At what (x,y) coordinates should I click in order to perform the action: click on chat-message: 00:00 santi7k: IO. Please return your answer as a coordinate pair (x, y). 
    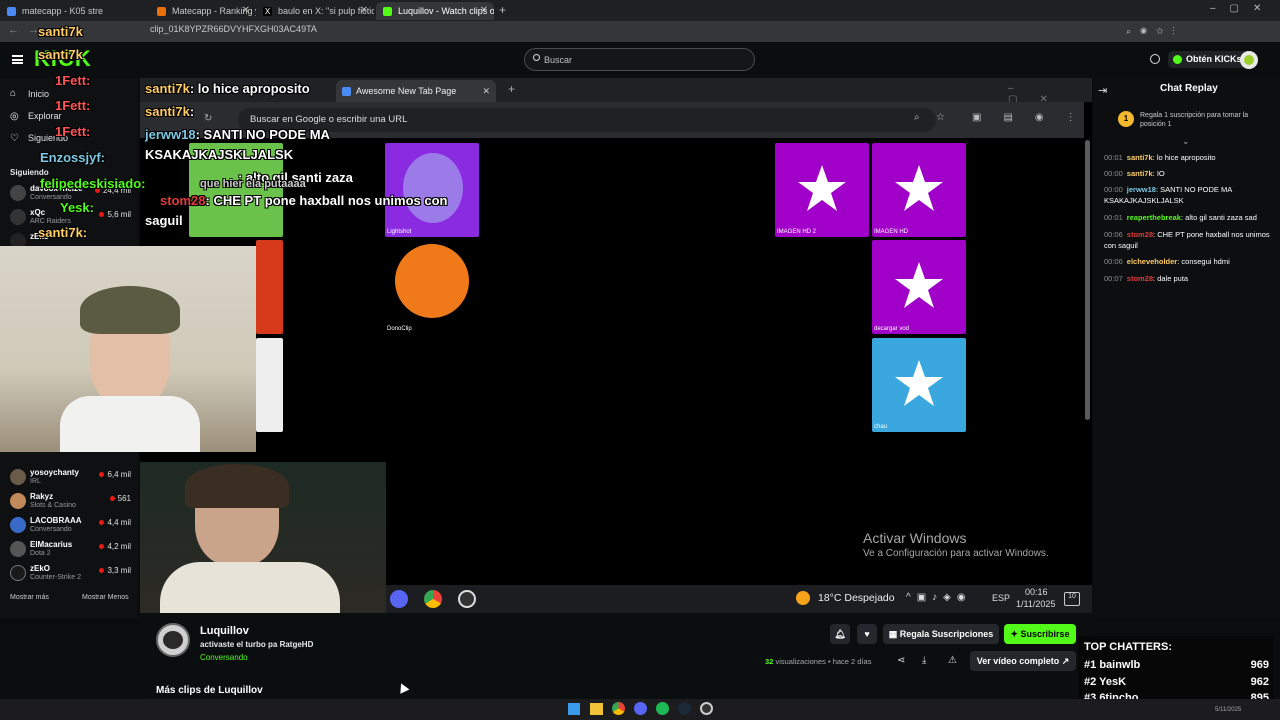
    Looking at the image, I should click on (1134, 173).